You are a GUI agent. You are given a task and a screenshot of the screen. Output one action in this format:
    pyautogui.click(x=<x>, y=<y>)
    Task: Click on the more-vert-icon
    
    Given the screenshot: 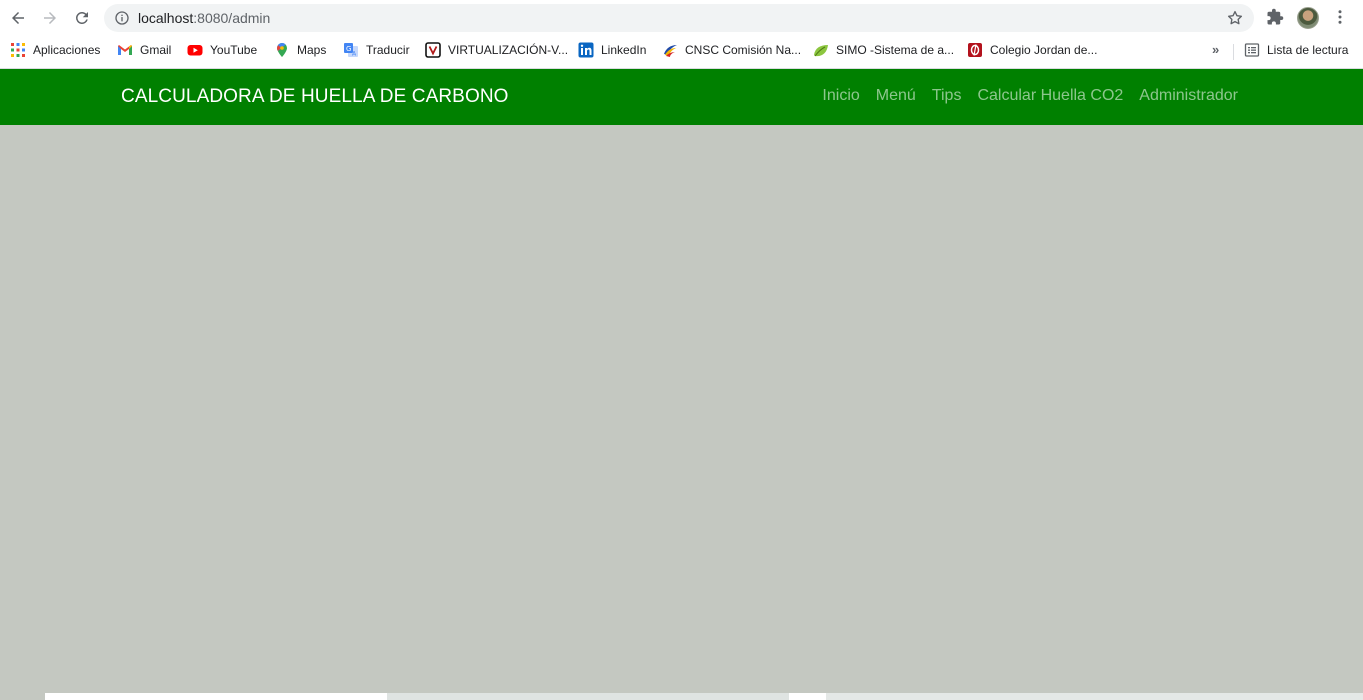 What is the action you would take?
    pyautogui.click(x=1340, y=17)
    